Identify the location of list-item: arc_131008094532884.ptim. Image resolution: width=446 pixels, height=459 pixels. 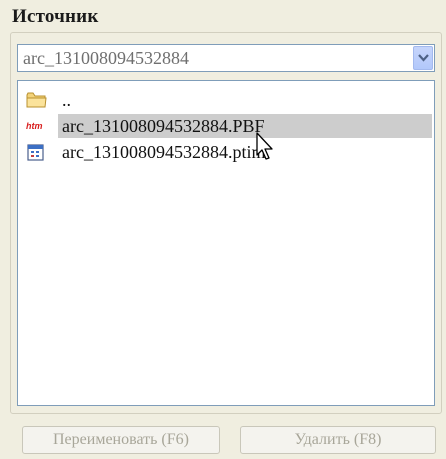
(226, 152).